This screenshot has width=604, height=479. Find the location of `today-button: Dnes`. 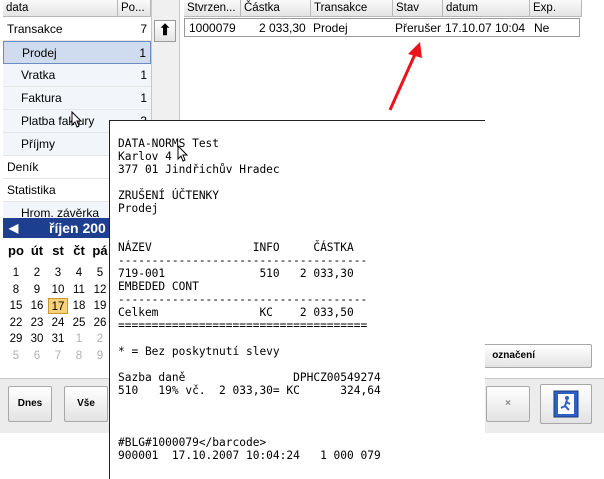

today-button: Dnes is located at coordinates (30, 404).